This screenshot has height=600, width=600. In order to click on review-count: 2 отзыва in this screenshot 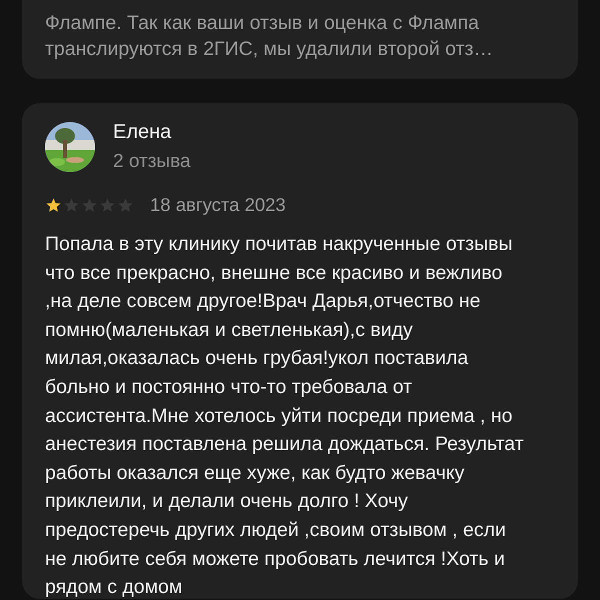, I will do `click(152, 162)`.